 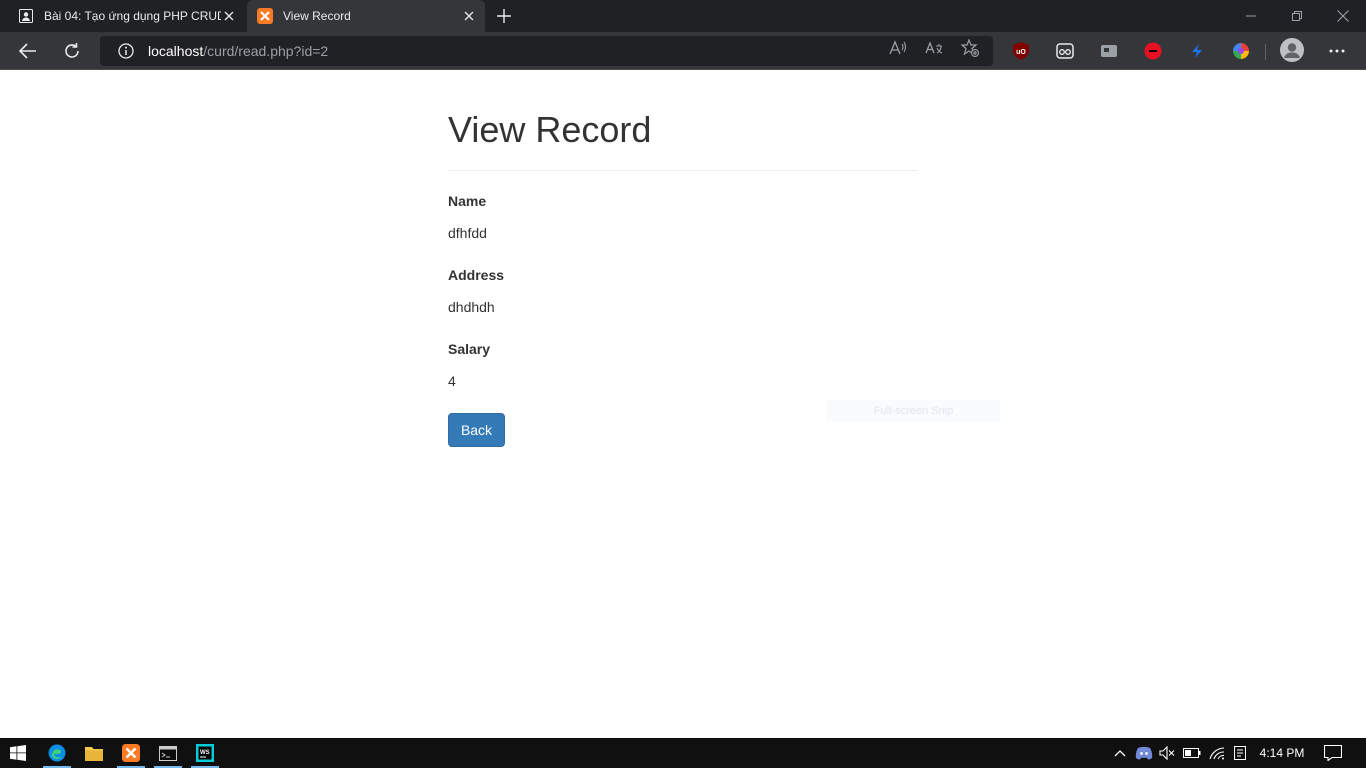 What do you see at coordinates (1153, 51) in the screenshot?
I see `red-extension-icon` at bounding box center [1153, 51].